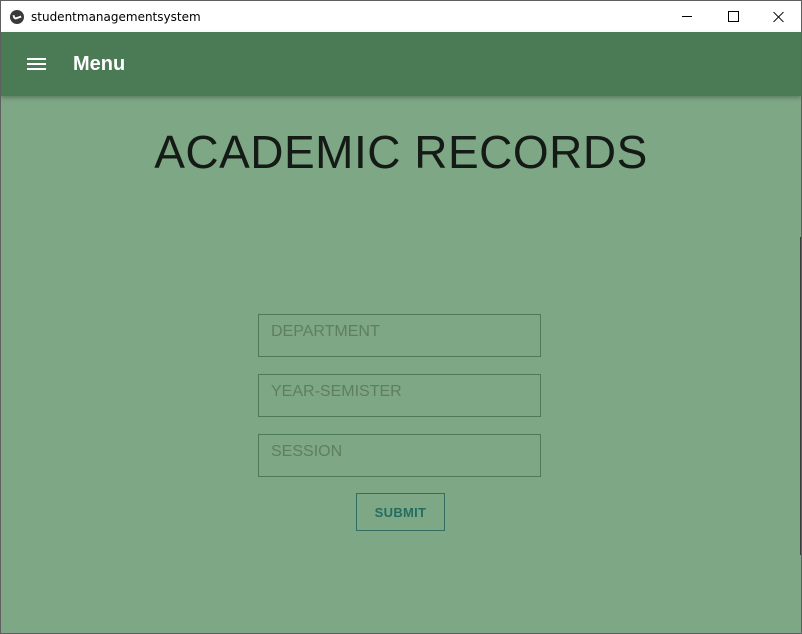  I want to click on submit-button: SUBMIT, so click(400, 512).